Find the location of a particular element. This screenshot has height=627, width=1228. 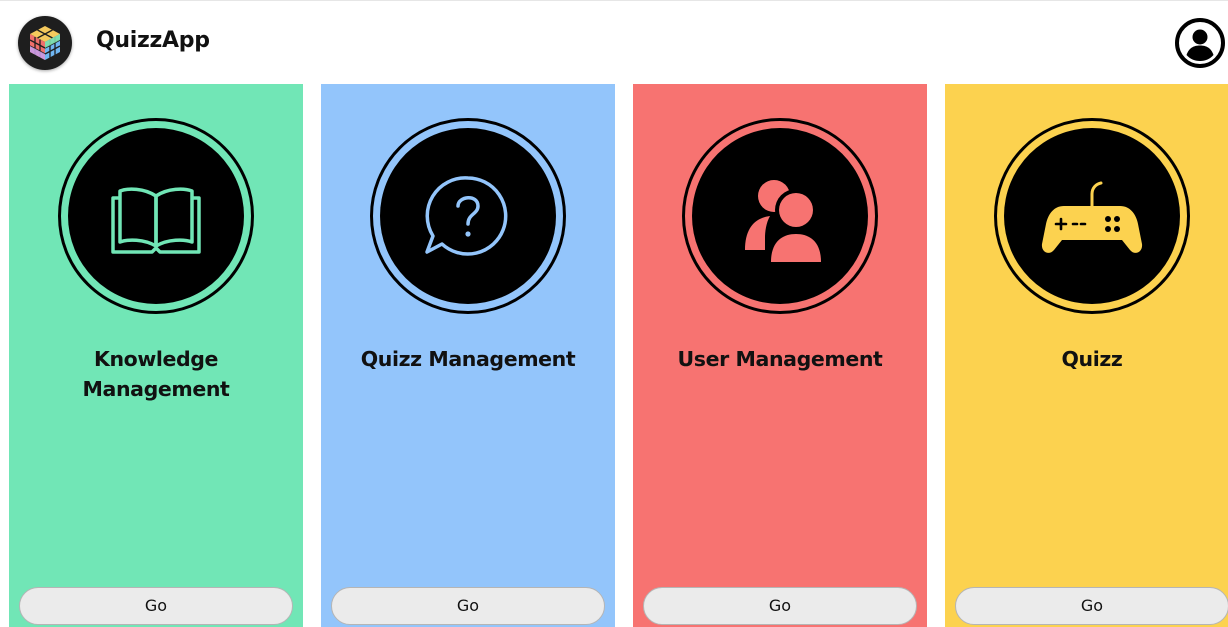

card-title: User Management is located at coordinates (780, 359).